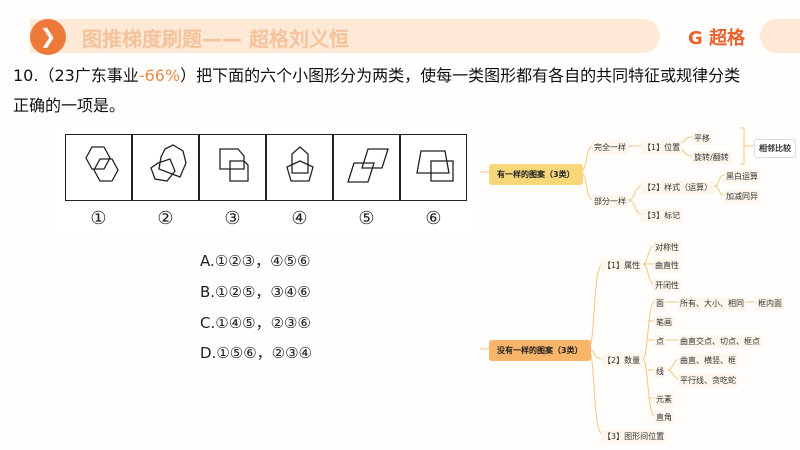 Image resolution: width=800 pixels, height=450 pixels. I want to click on mindmap-node: 所有、大小、相同, so click(712, 303).